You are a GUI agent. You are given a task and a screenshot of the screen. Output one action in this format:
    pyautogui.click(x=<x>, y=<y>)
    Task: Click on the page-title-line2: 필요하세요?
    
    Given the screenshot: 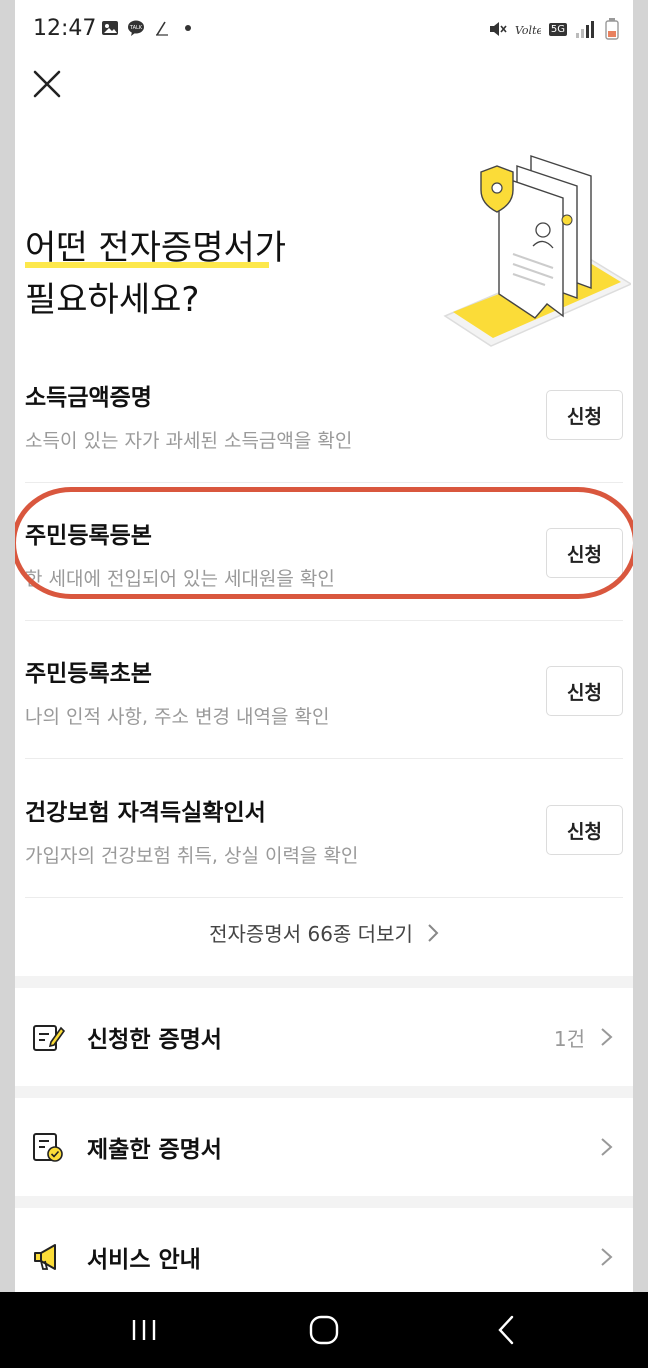 What is the action you would take?
    pyautogui.click(x=112, y=300)
    